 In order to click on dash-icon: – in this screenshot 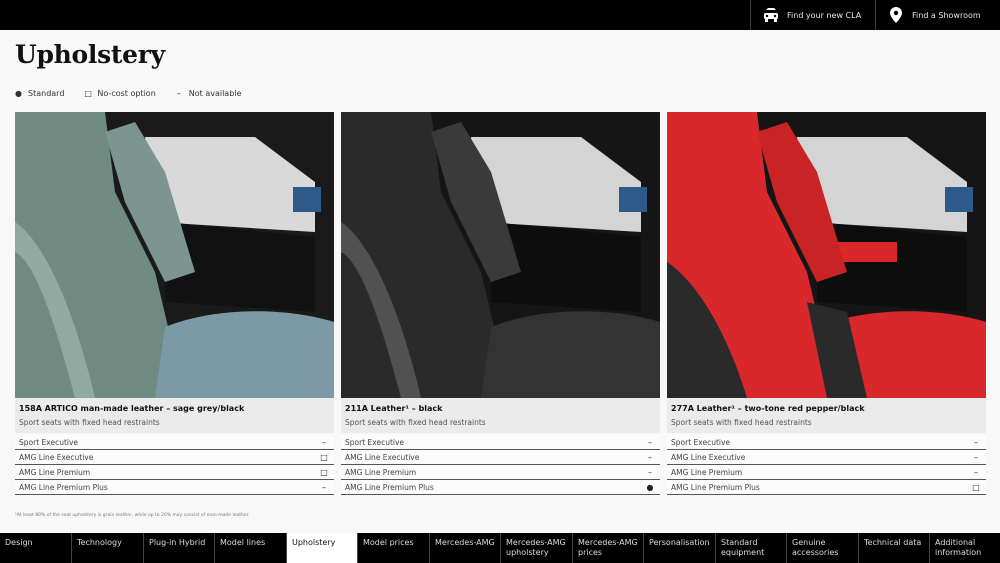, I will do `click(178, 93)`.